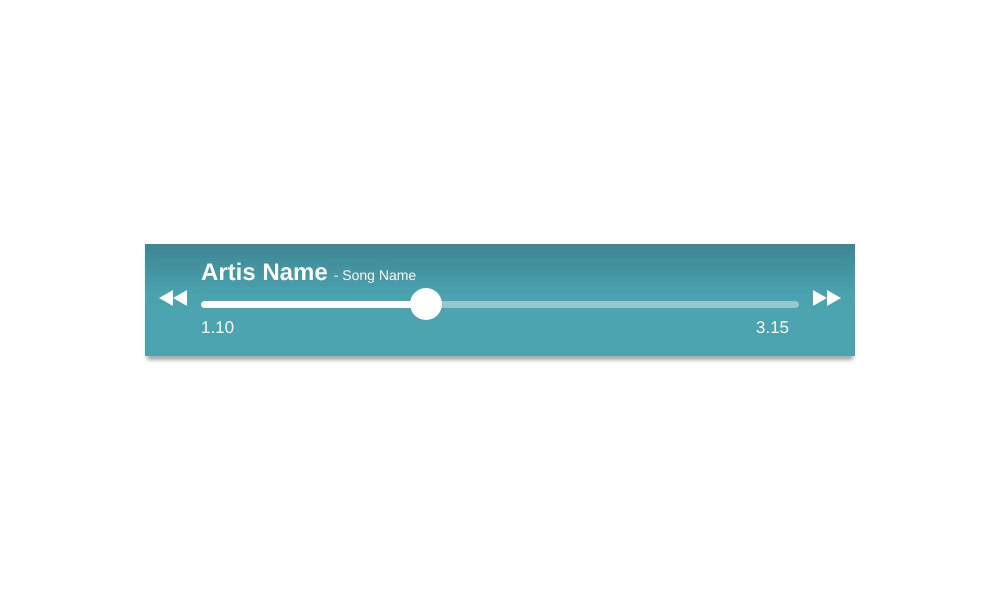  Describe the element at coordinates (173, 298) in the screenshot. I see `rewind-button` at that location.